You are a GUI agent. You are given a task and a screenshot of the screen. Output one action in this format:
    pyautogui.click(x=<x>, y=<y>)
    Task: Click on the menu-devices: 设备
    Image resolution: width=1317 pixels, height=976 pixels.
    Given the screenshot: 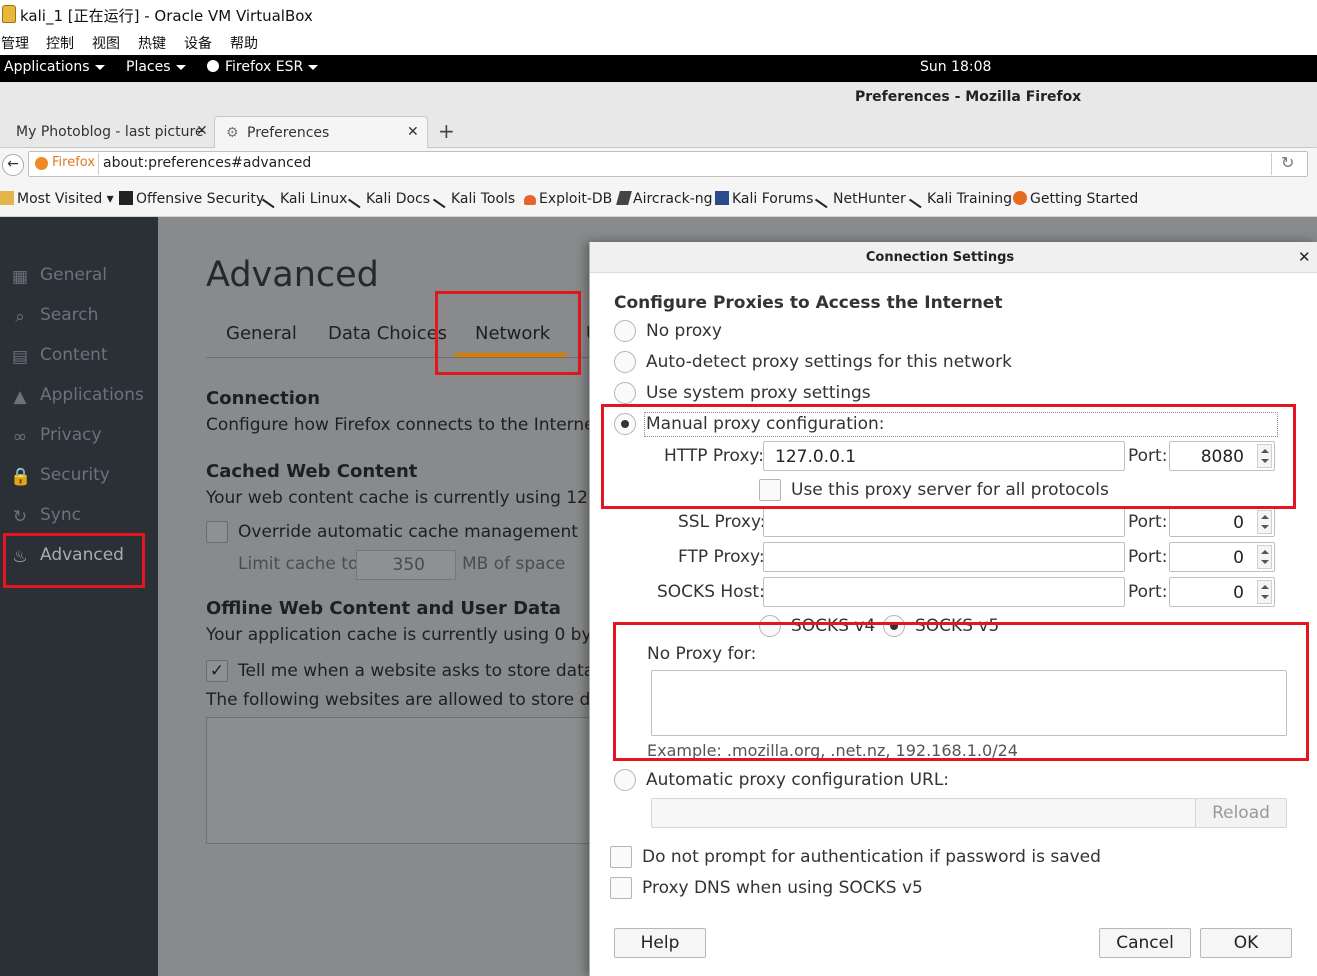 What is the action you would take?
    pyautogui.click(x=198, y=43)
    